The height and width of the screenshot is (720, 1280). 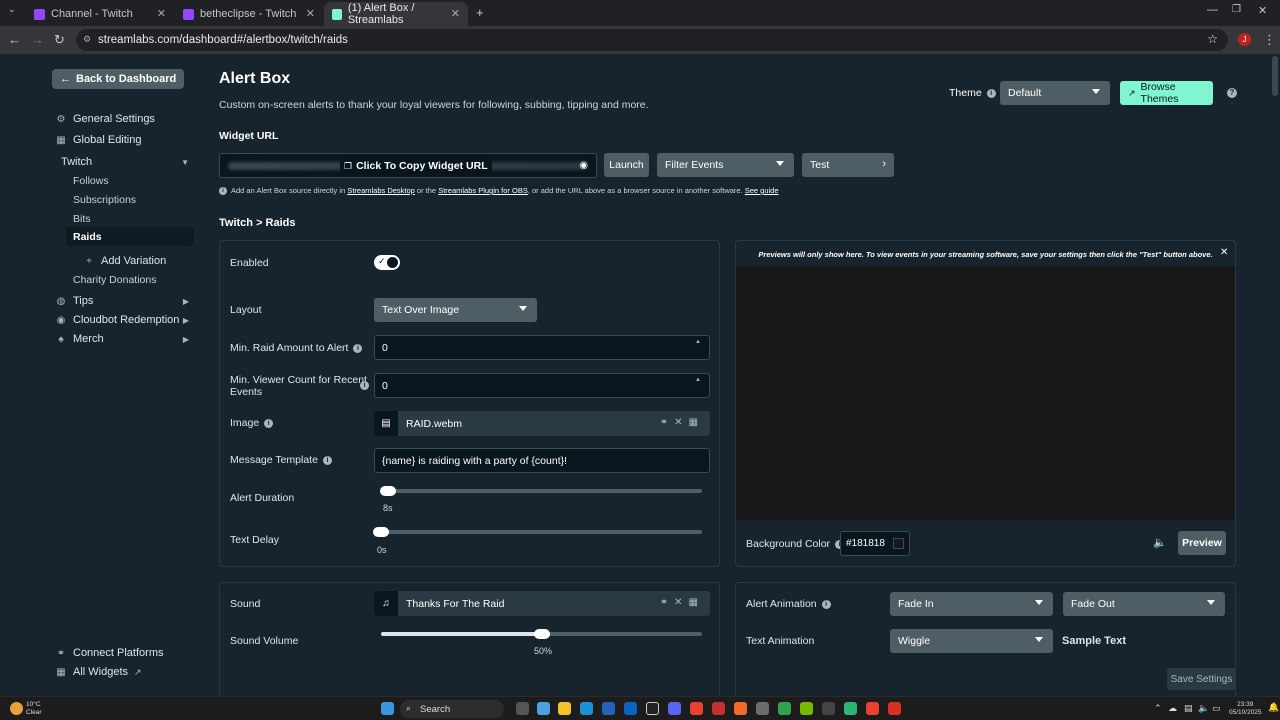 What do you see at coordinates (1188, 708) in the screenshot?
I see `network-icon: ▤` at bounding box center [1188, 708].